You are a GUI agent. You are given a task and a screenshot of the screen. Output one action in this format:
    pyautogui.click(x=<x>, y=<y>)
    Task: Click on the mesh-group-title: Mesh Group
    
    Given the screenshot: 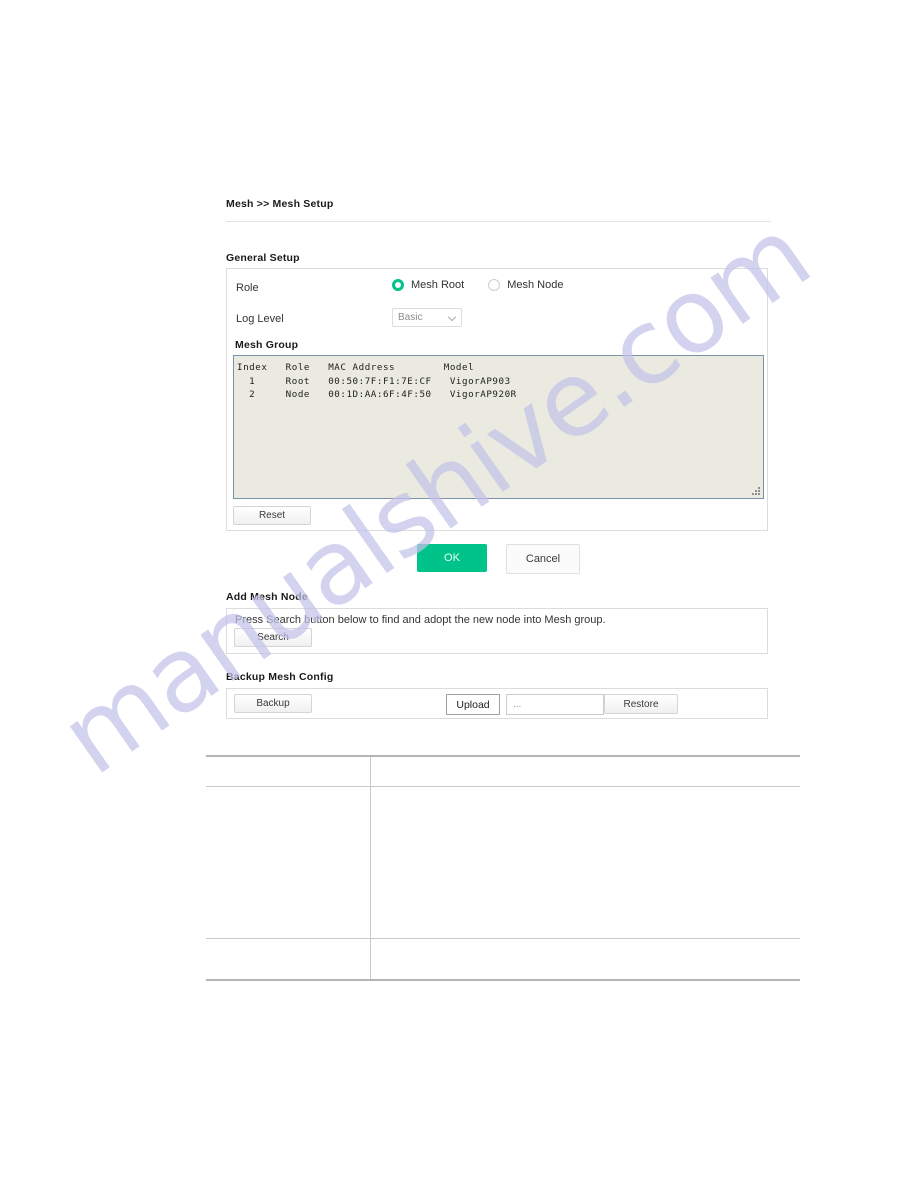 What is the action you would take?
    pyautogui.click(x=267, y=345)
    